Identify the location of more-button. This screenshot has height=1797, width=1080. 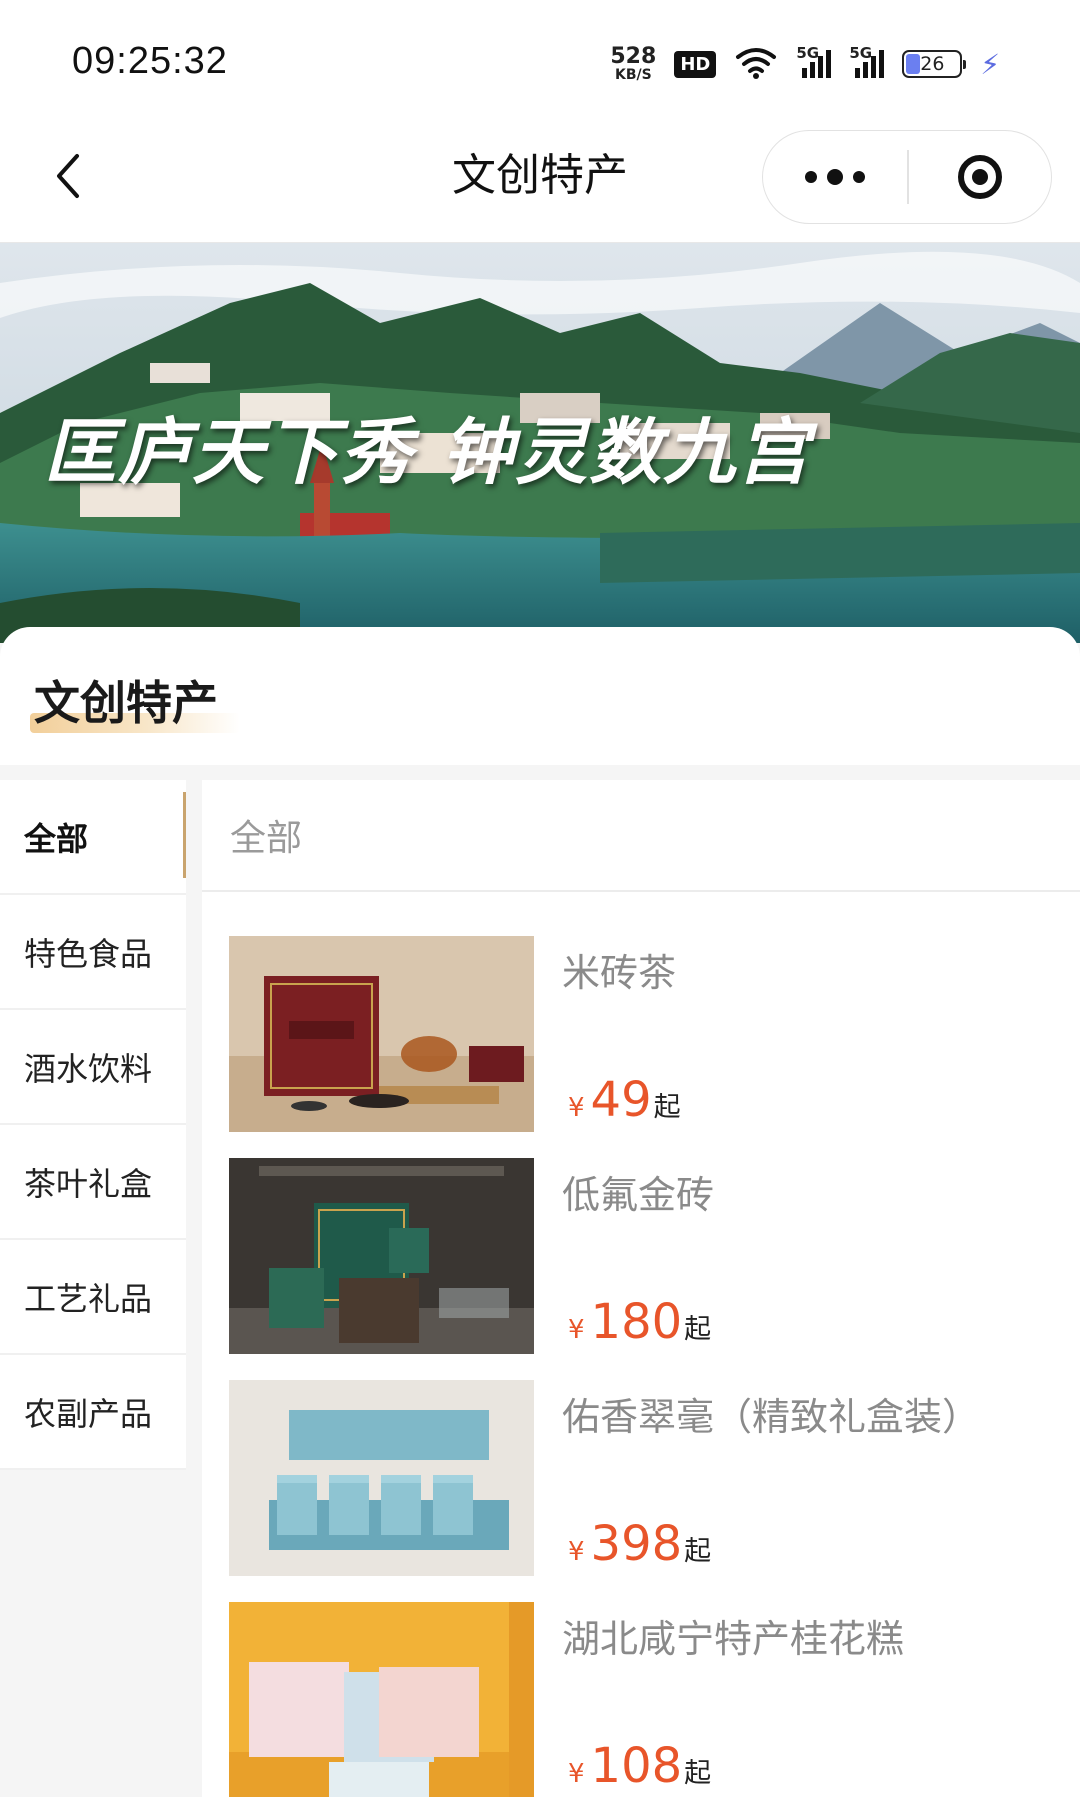
(835, 177).